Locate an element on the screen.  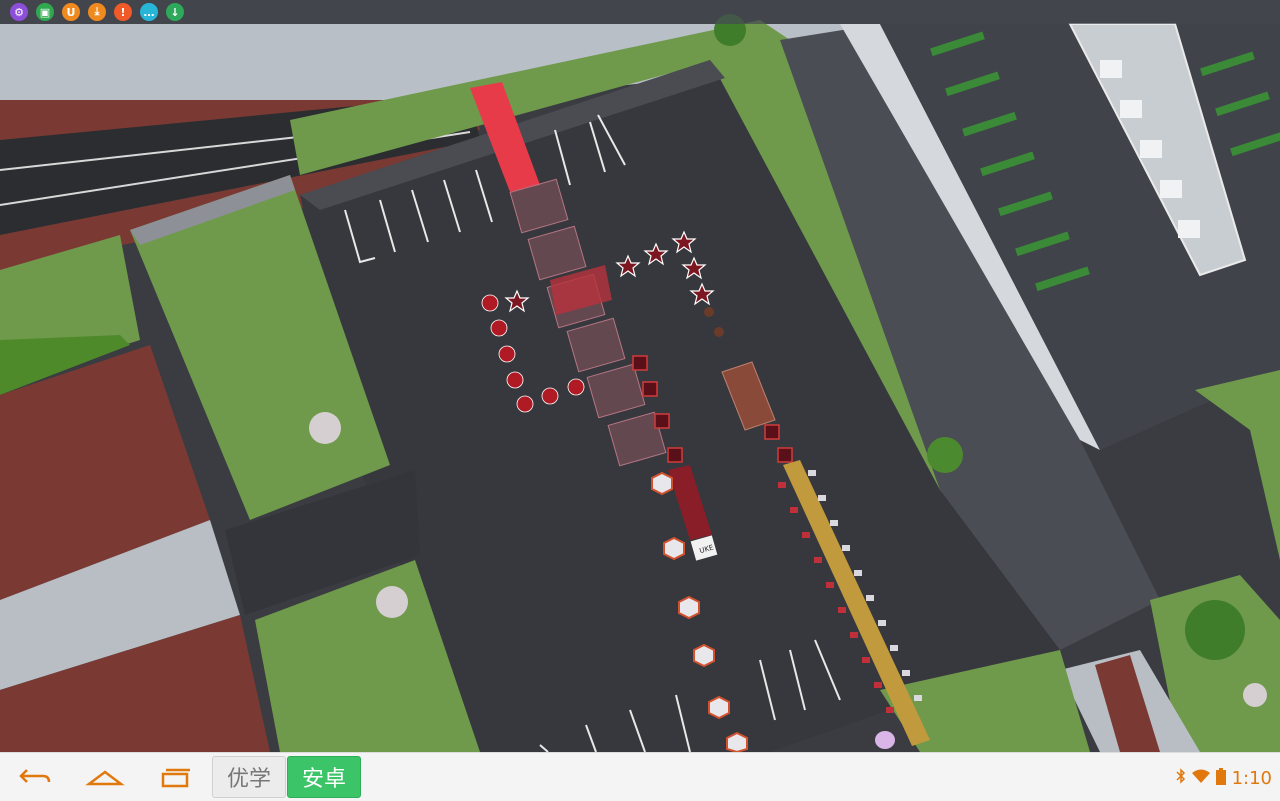
photo-app-icon: ▣ is located at coordinates (45, 12).